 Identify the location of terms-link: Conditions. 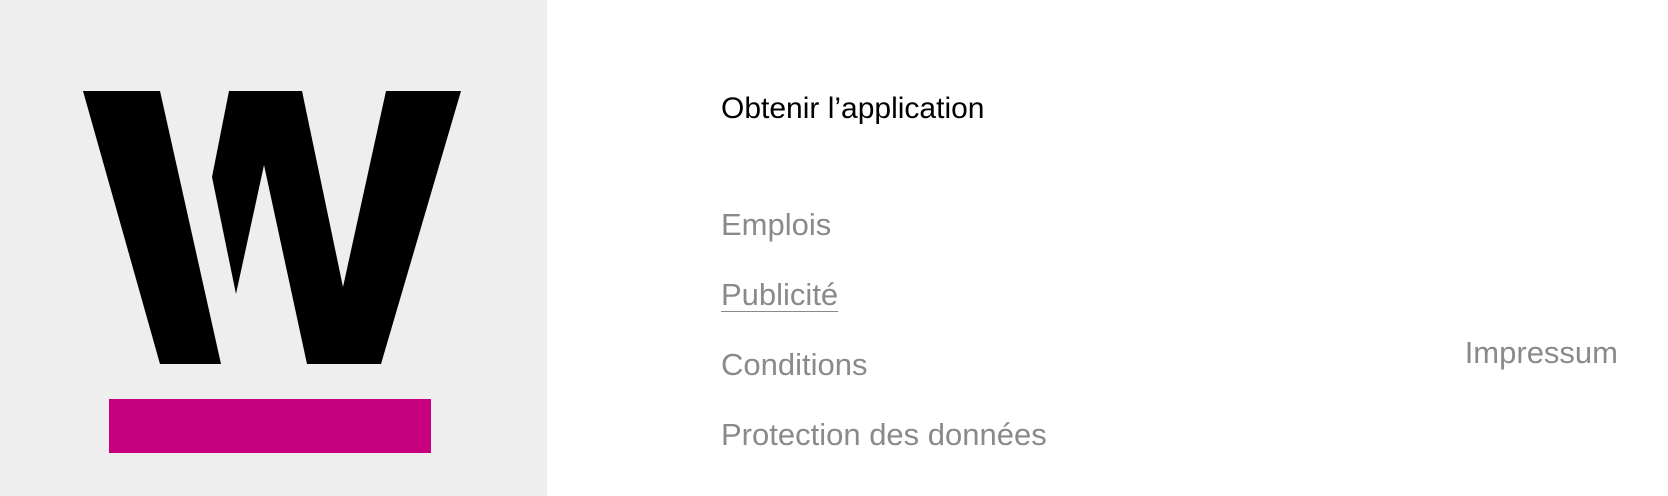
(794, 365).